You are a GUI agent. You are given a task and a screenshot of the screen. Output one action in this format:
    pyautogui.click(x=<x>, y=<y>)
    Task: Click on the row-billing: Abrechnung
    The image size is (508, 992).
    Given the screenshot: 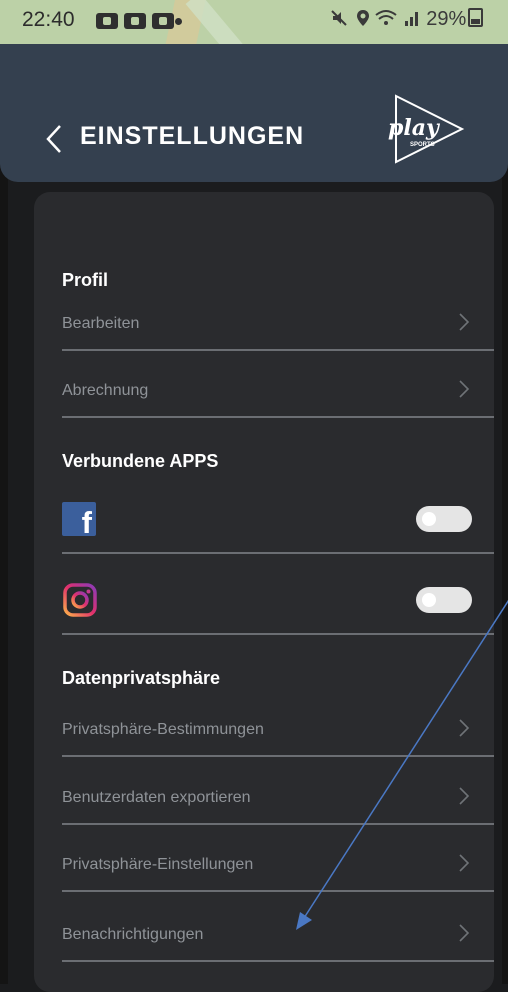 What is the action you would take?
    pyautogui.click(x=105, y=391)
    